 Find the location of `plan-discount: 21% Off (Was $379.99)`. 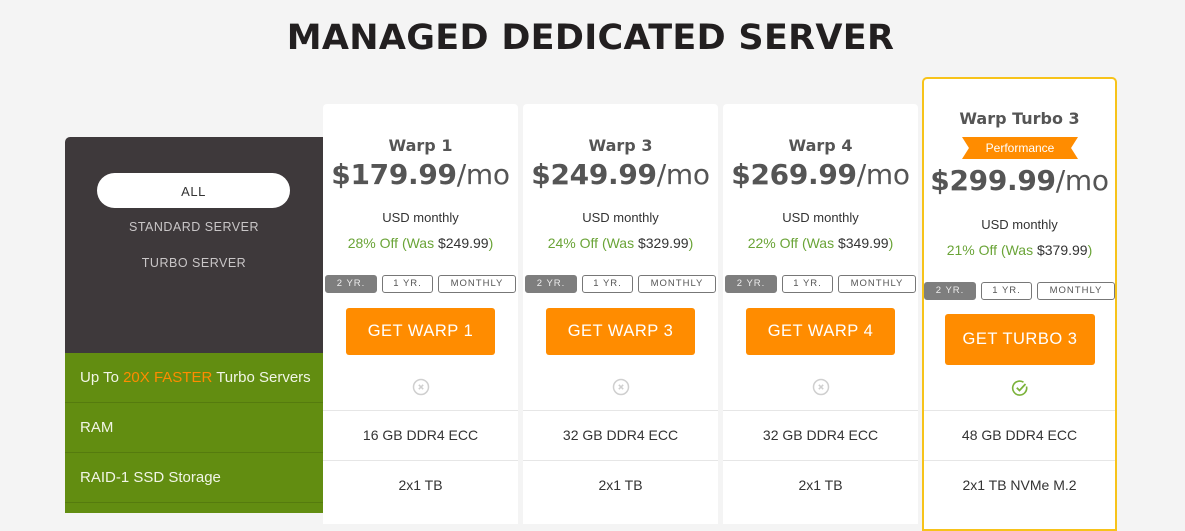

plan-discount: 21% Off (Was $379.99) is located at coordinates (1019, 250).